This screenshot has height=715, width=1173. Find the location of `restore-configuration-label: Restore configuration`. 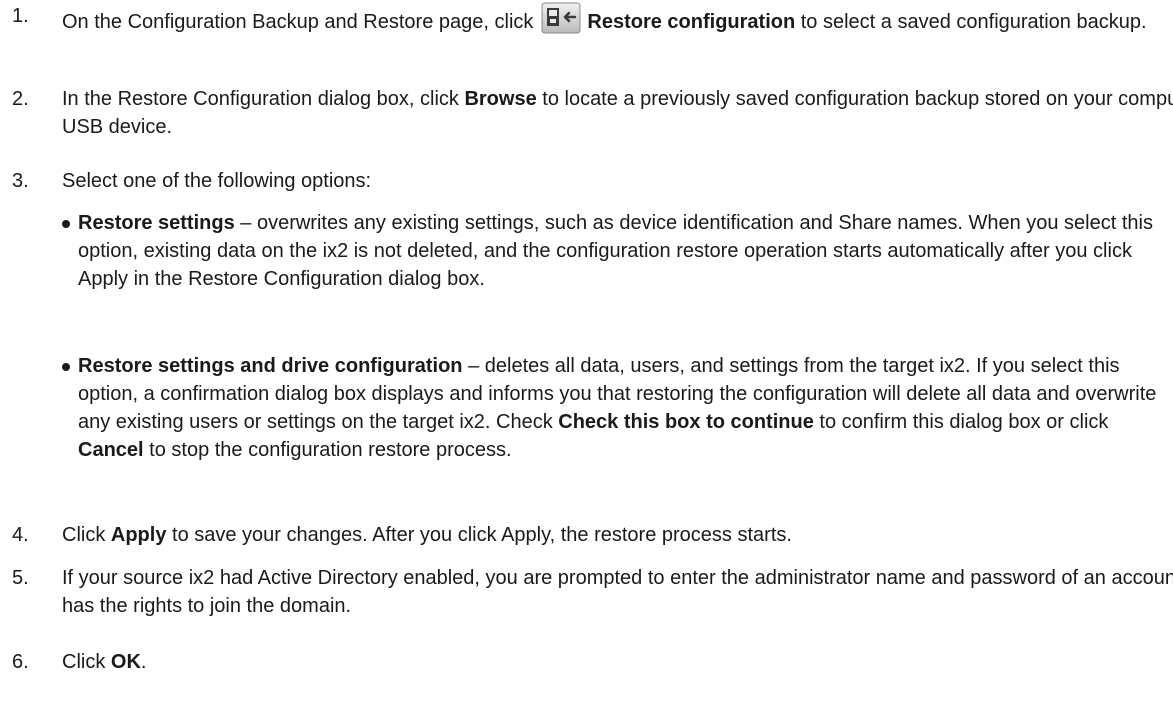

restore-configuration-label: Restore configuration is located at coordinates (691, 22).